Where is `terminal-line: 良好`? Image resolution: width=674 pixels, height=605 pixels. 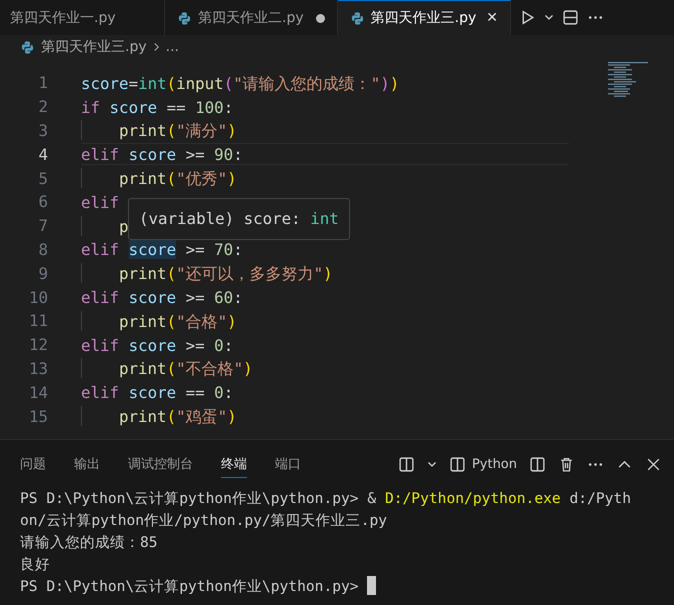
terminal-line: 良好 is located at coordinates (35, 565).